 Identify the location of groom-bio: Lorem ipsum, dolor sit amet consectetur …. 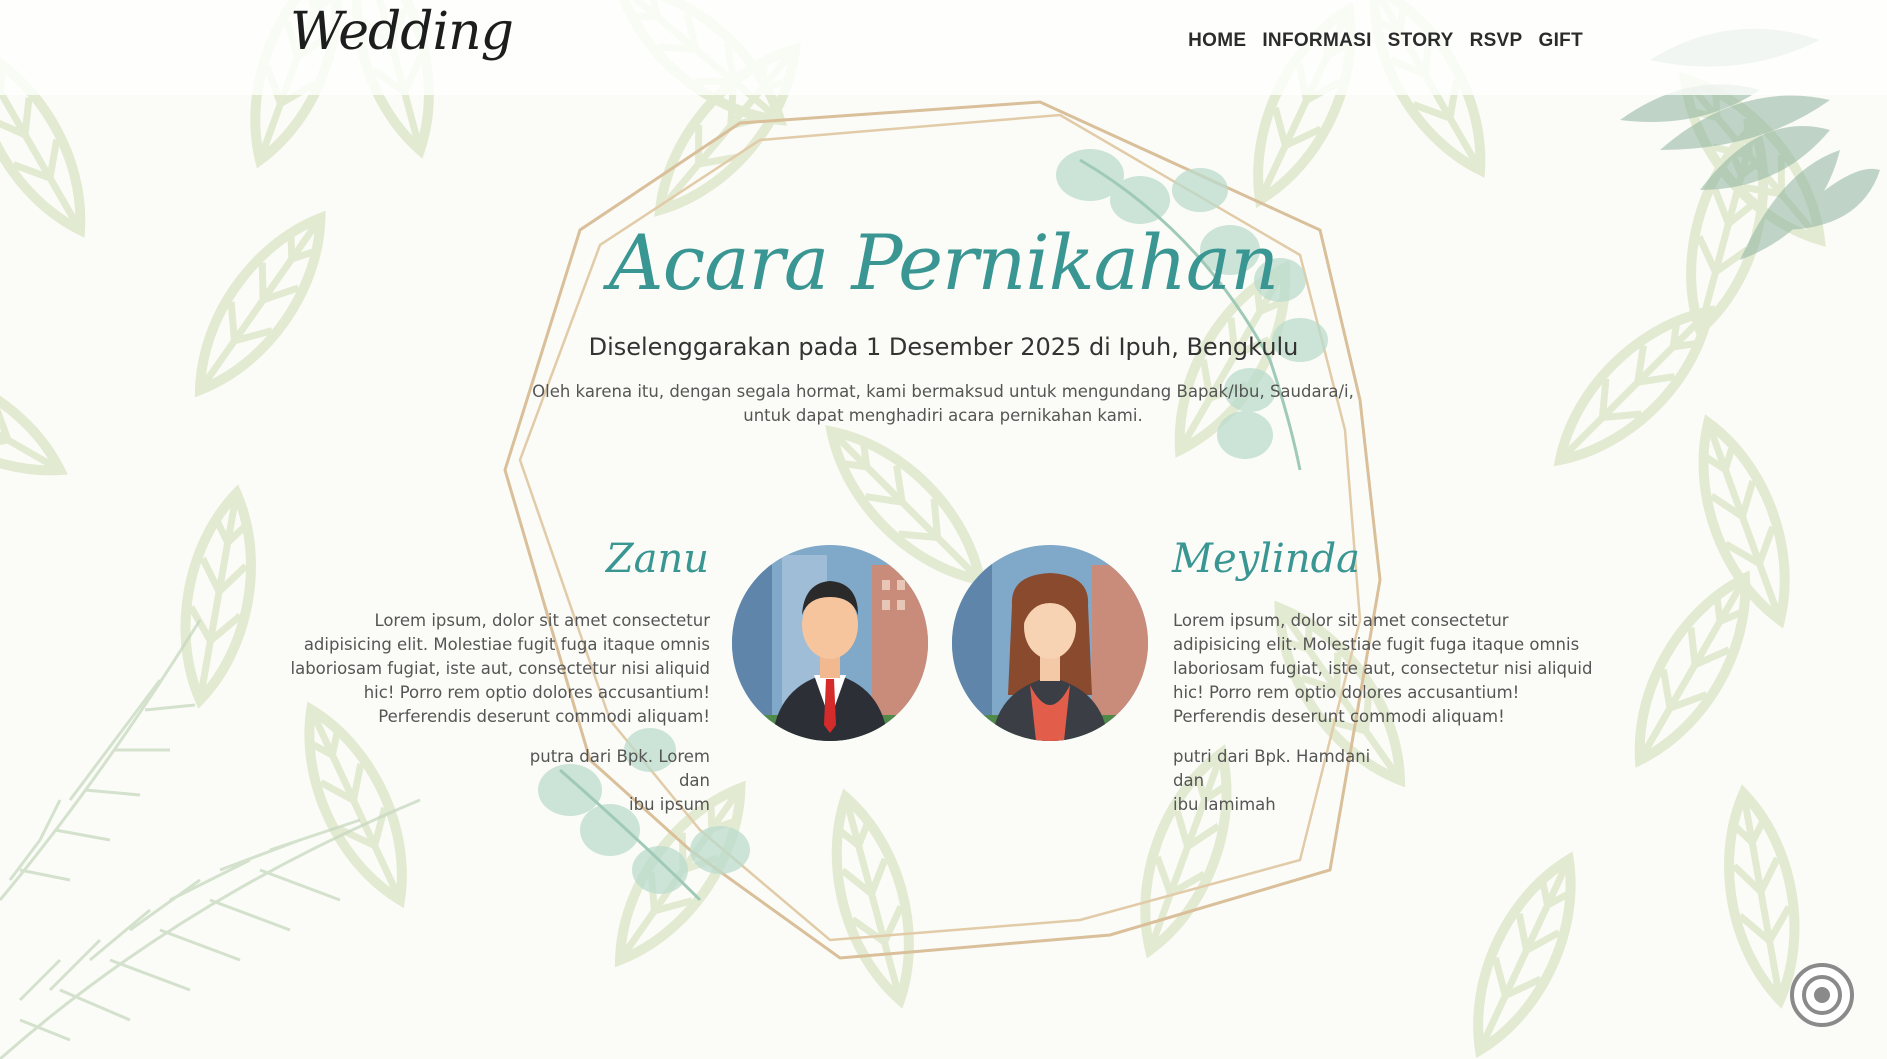
(500, 668).